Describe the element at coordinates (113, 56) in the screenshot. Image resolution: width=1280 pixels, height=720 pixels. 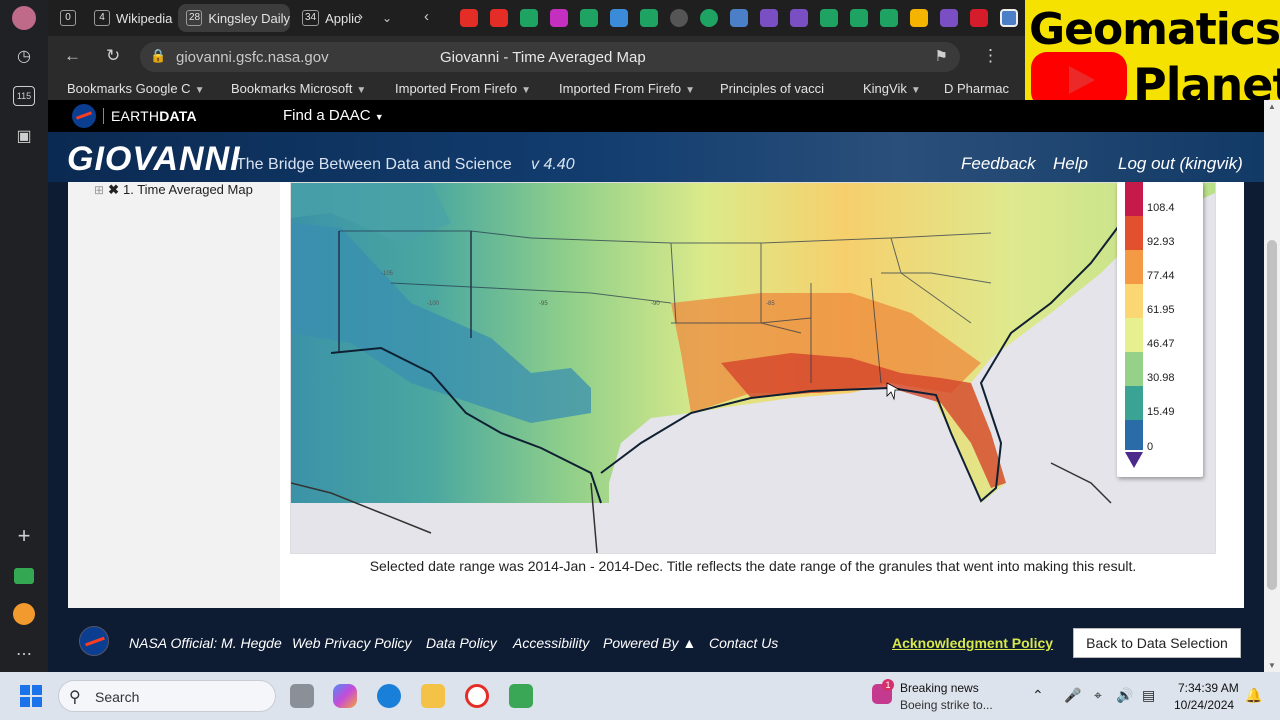
I see `reload-icon: ↻` at that location.